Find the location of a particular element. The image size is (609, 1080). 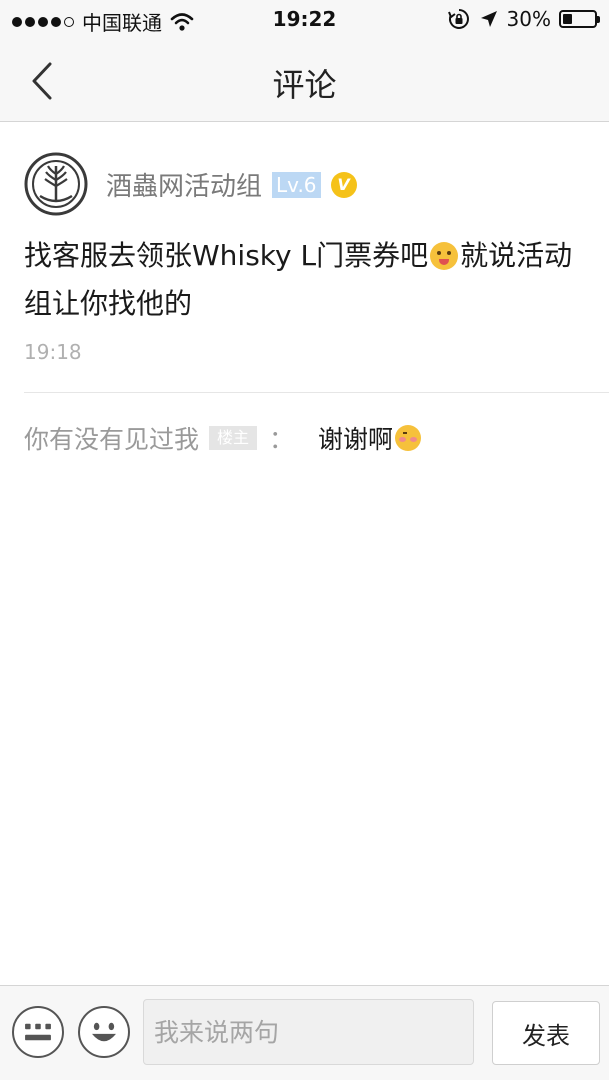

emoji-icon is located at coordinates (104, 1032).